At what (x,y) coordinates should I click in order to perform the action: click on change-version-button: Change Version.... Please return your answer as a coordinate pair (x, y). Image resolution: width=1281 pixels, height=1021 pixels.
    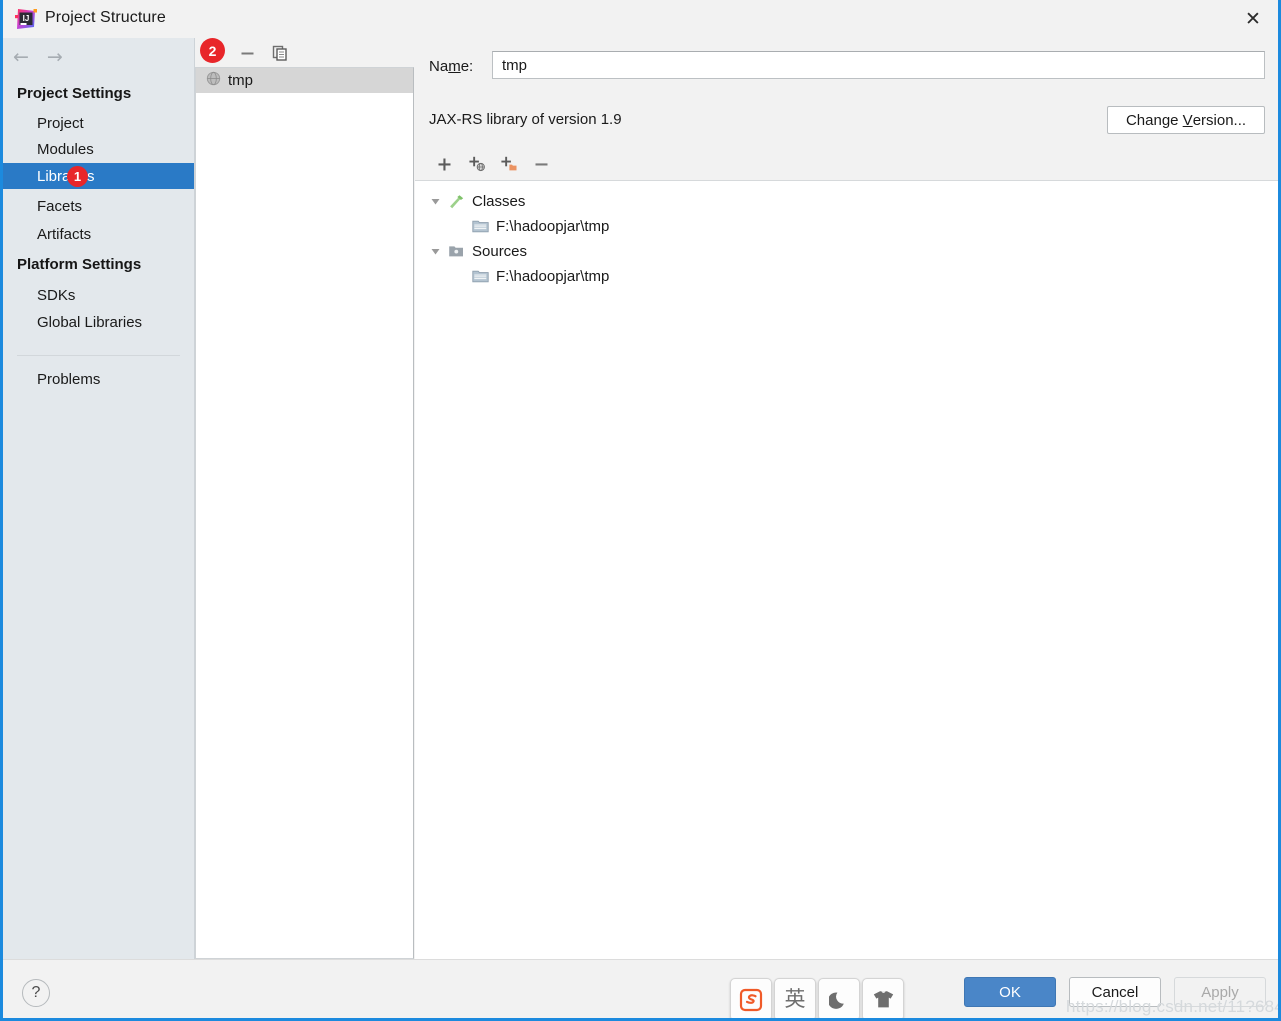
    Looking at the image, I should click on (1186, 120).